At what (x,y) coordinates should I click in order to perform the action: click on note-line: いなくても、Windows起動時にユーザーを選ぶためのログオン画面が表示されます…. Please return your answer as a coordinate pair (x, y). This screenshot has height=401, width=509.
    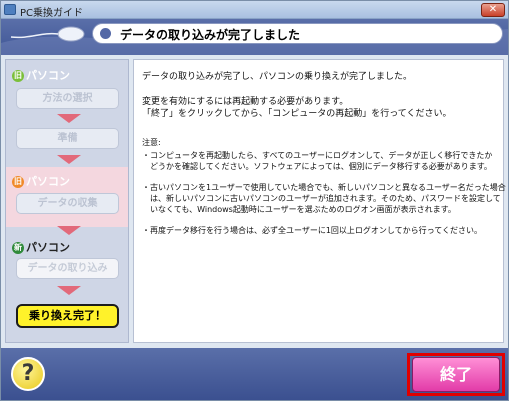
    Looking at the image, I should click on (299, 209).